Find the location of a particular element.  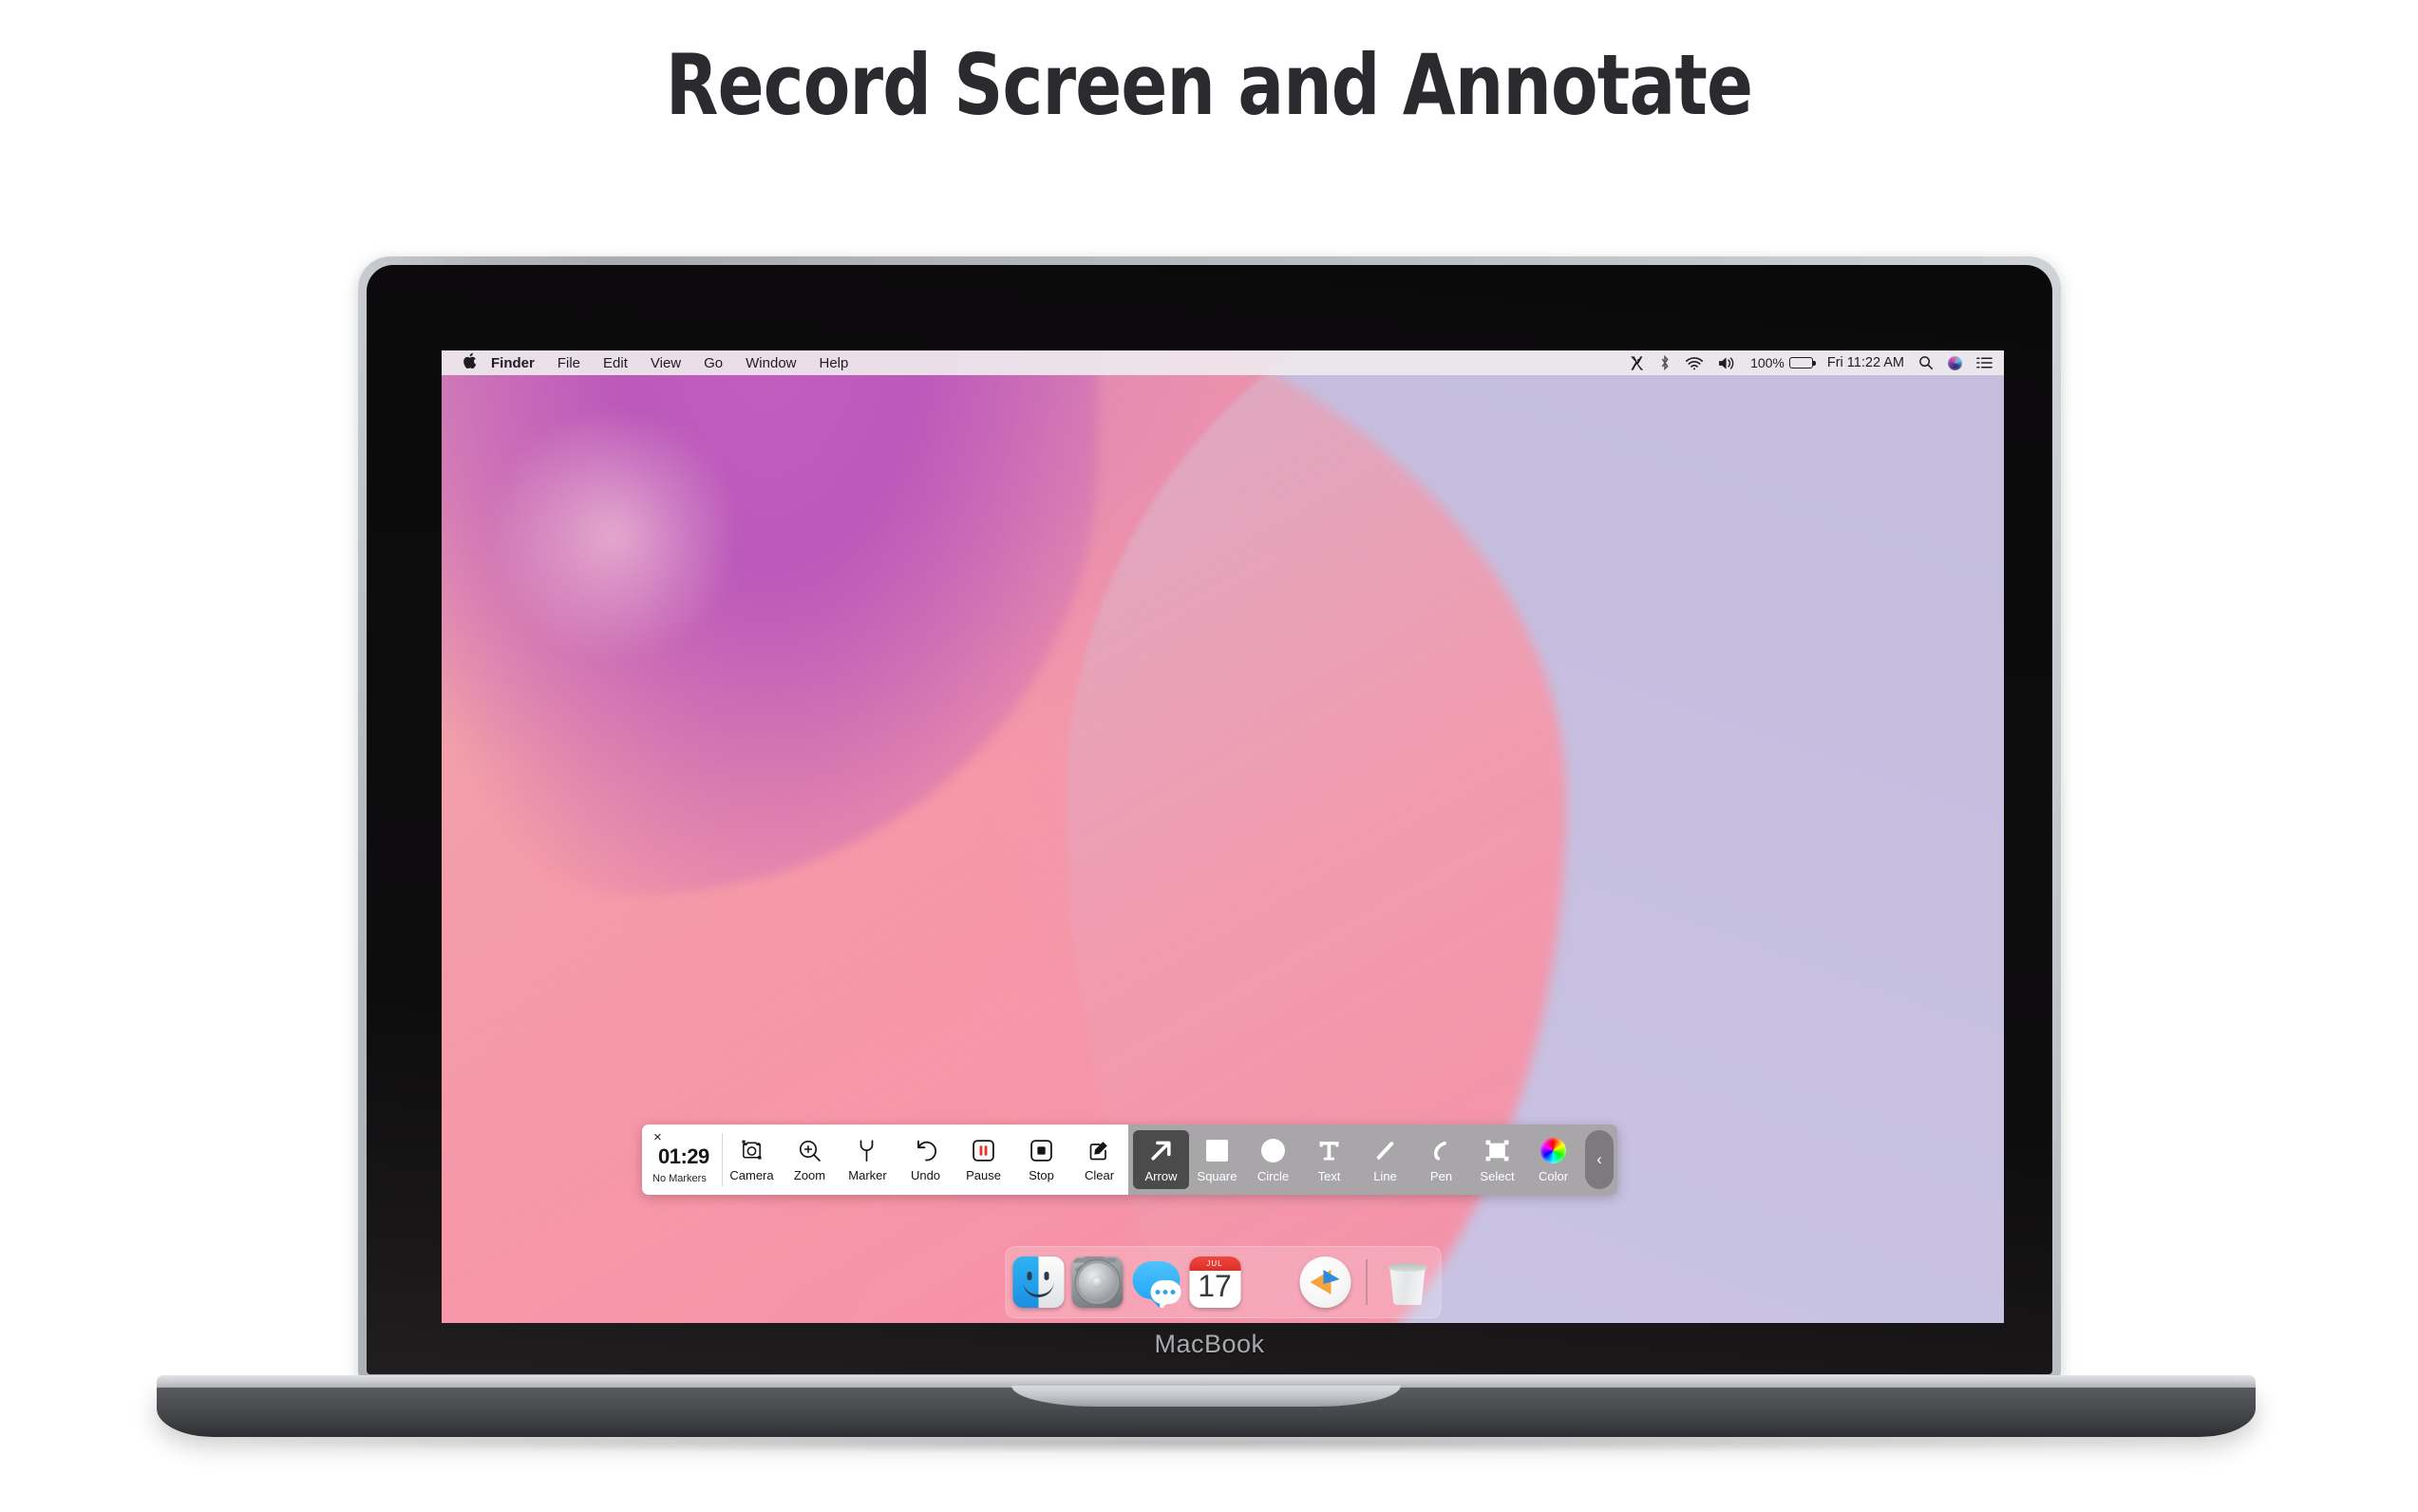

control-center-list-icon is located at coordinates (1985, 363).